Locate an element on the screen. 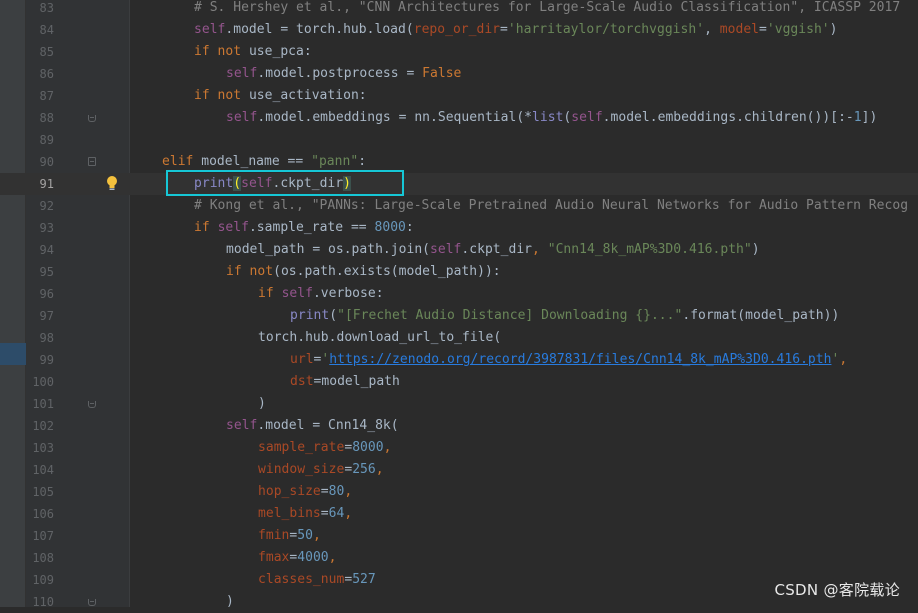 Image resolution: width=918 pixels, height=613 pixels. code-line: 90 elif model_name == "pann": is located at coordinates (459, 162).